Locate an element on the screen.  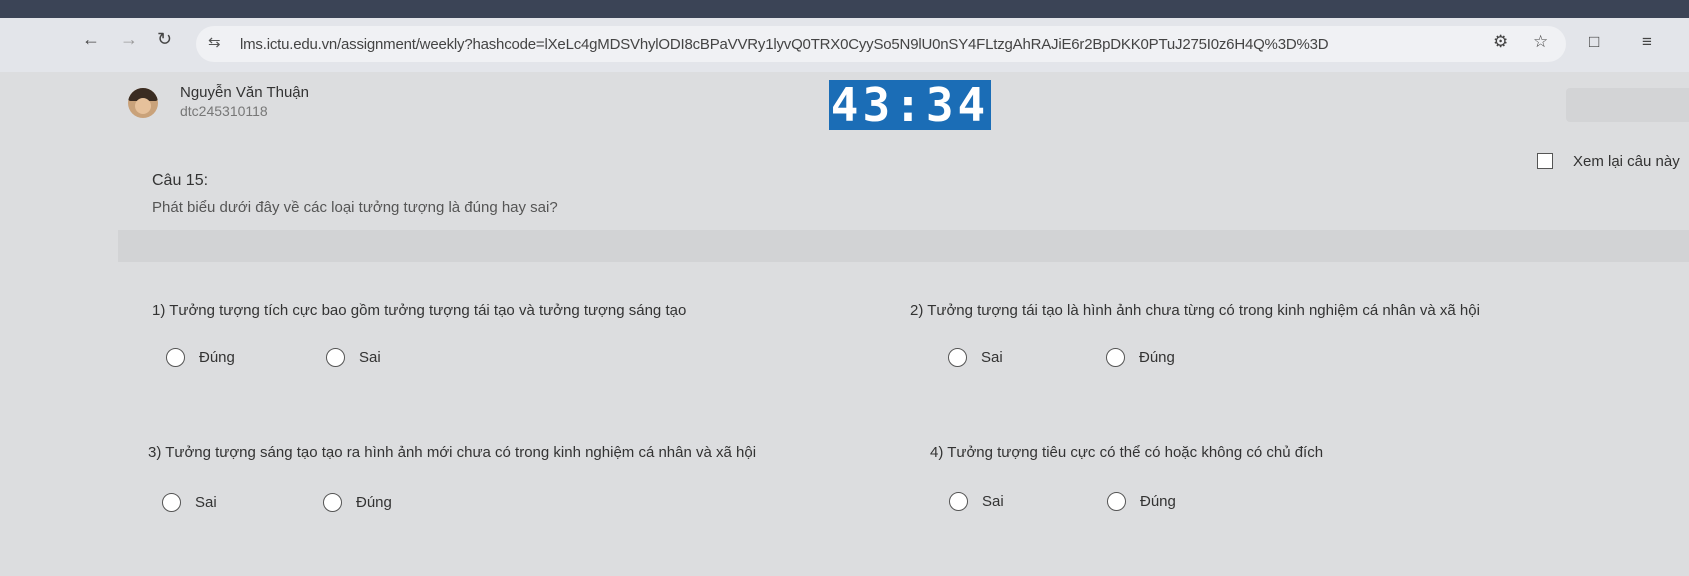
forward-arrow-icon: → is located at coordinates (129, 39).